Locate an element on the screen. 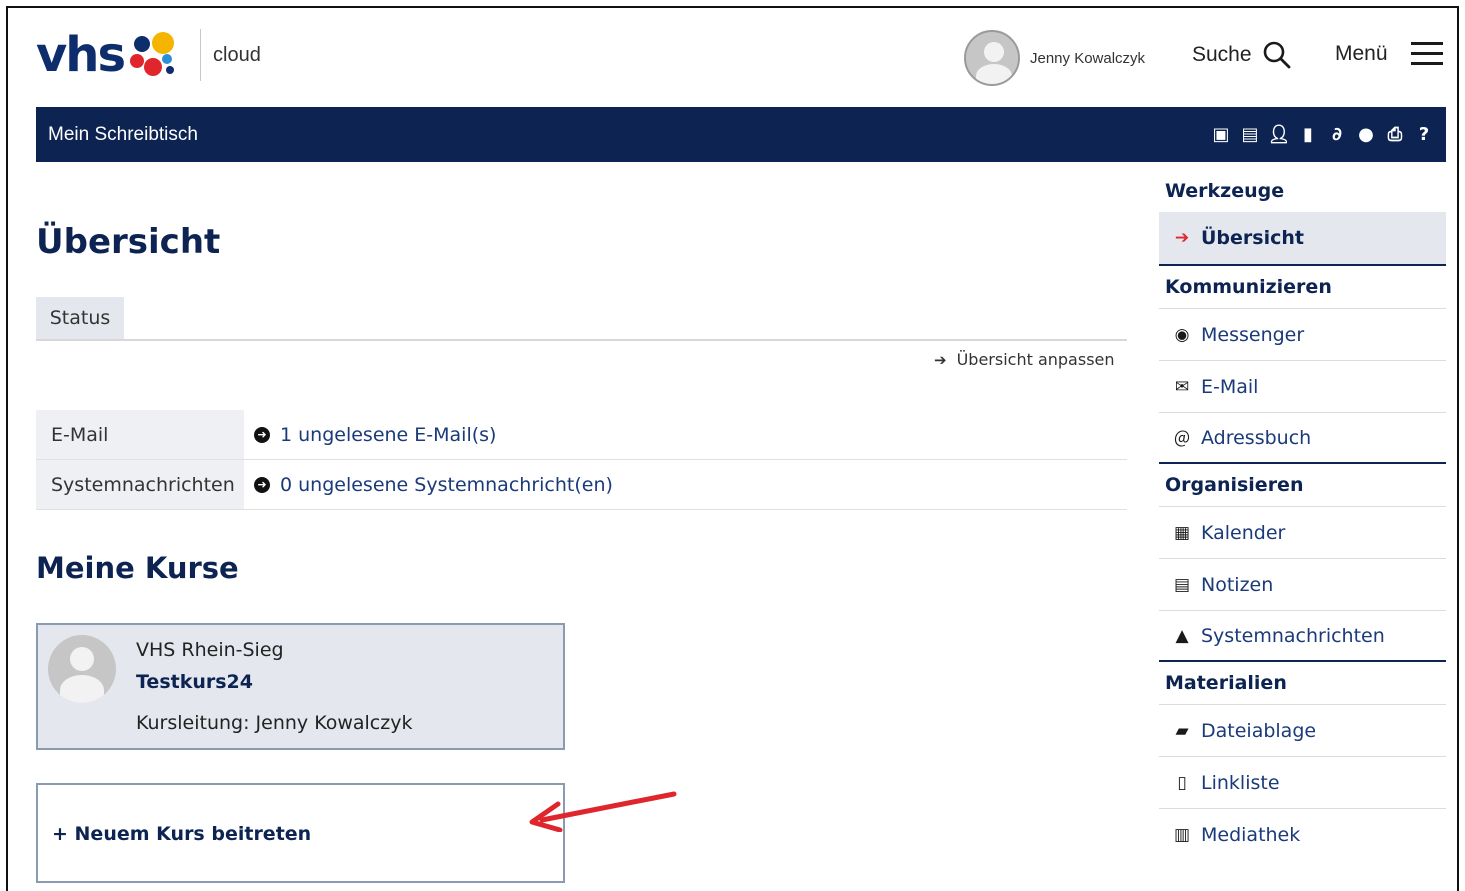 The image size is (1465, 891). bookmark-icon: ▯ is located at coordinates (1182, 782).